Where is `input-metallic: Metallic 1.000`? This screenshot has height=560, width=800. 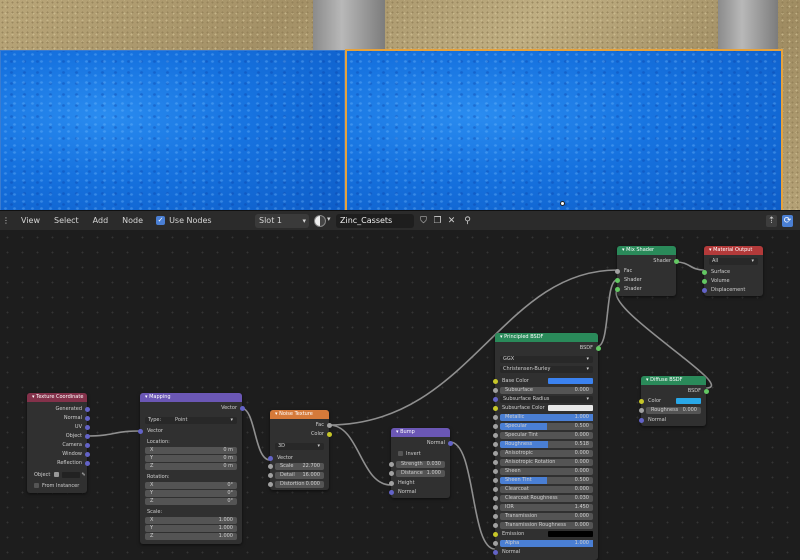
input-metallic: Metallic 1.000 is located at coordinates (542, 417).